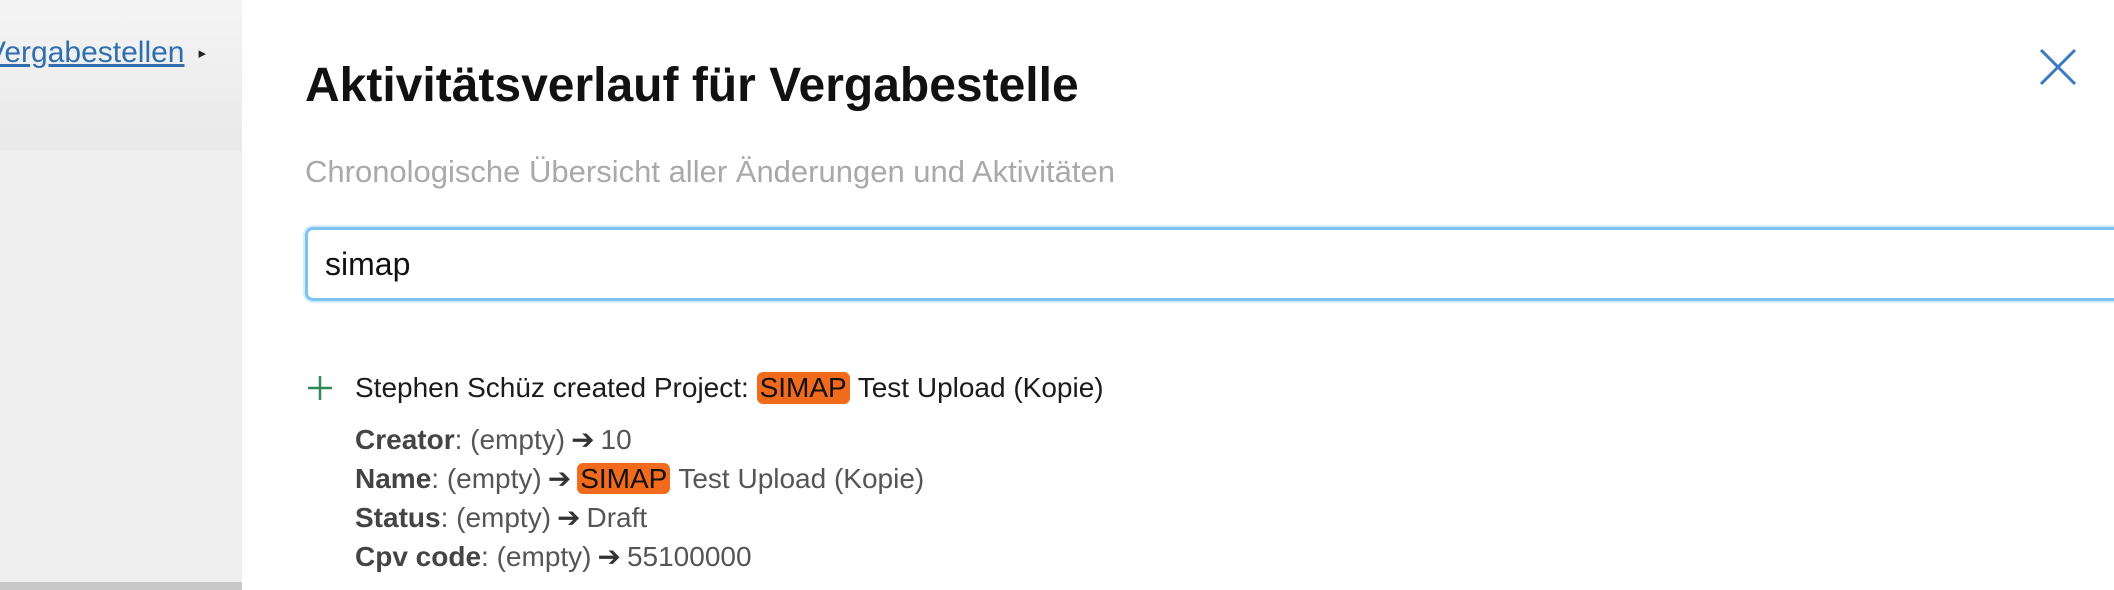 Image resolution: width=2114 pixels, height=590 pixels. What do you see at coordinates (617, 517) in the screenshot?
I see `change-new-value: Draft` at bounding box center [617, 517].